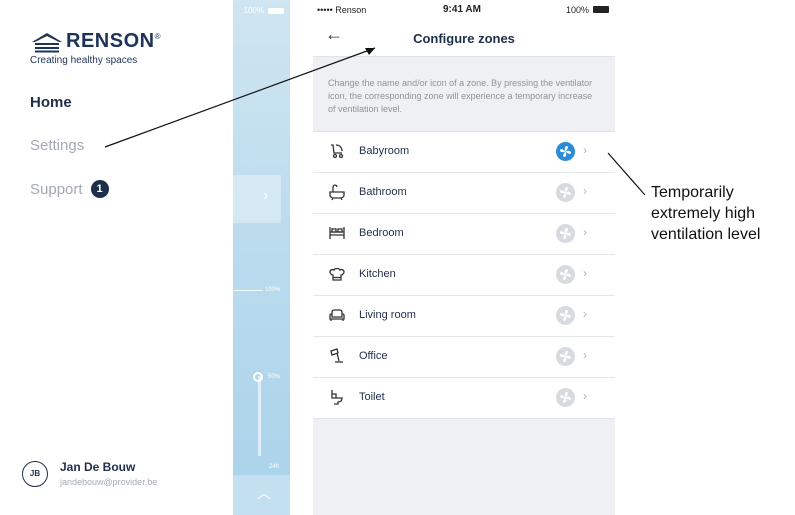 The height and width of the screenshot is (515, 795). Describe the element at coordinates (692, 192) in the screenshot. I see `annotation-line-1: Temporarily` at that location.